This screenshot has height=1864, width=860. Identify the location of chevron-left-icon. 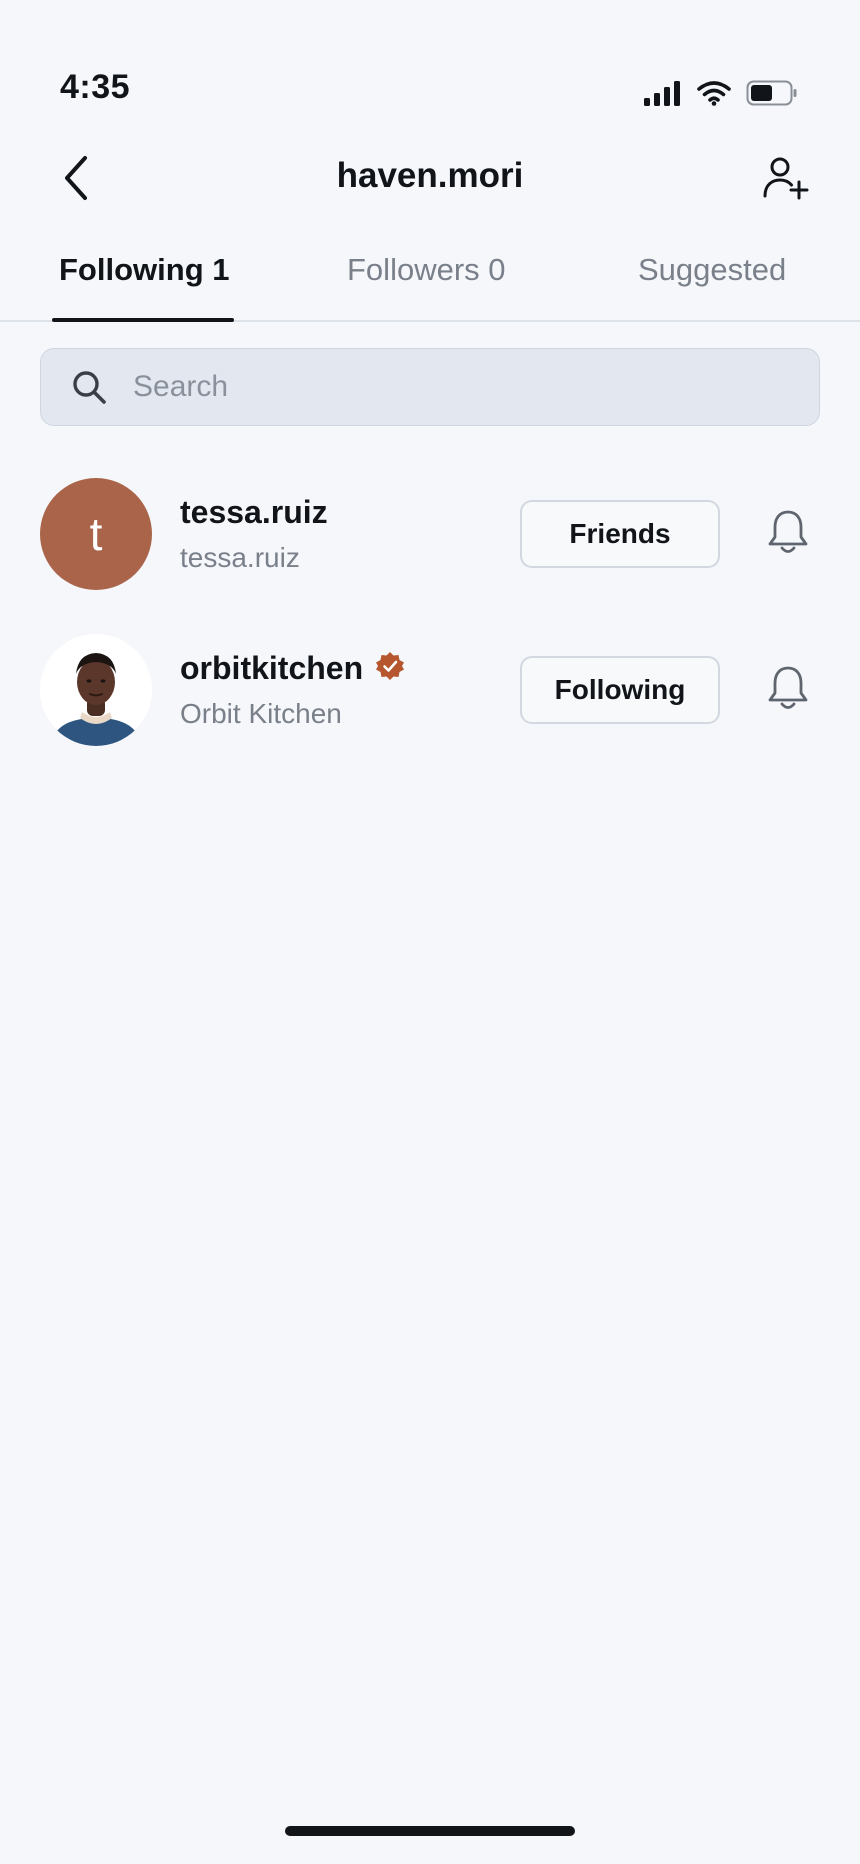
(76, 180).